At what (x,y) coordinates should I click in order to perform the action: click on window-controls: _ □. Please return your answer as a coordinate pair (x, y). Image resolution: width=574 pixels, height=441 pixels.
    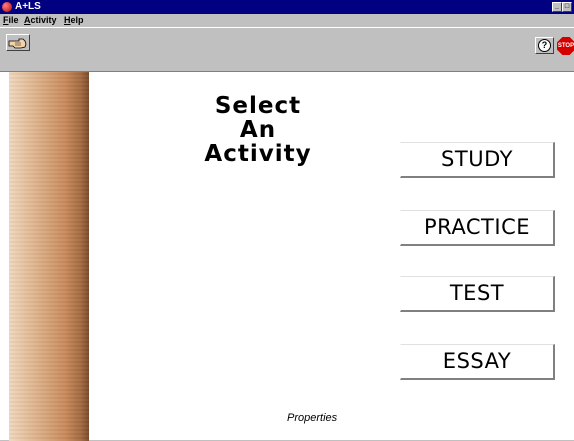
    Looking at the image, I should click on (562, 7).